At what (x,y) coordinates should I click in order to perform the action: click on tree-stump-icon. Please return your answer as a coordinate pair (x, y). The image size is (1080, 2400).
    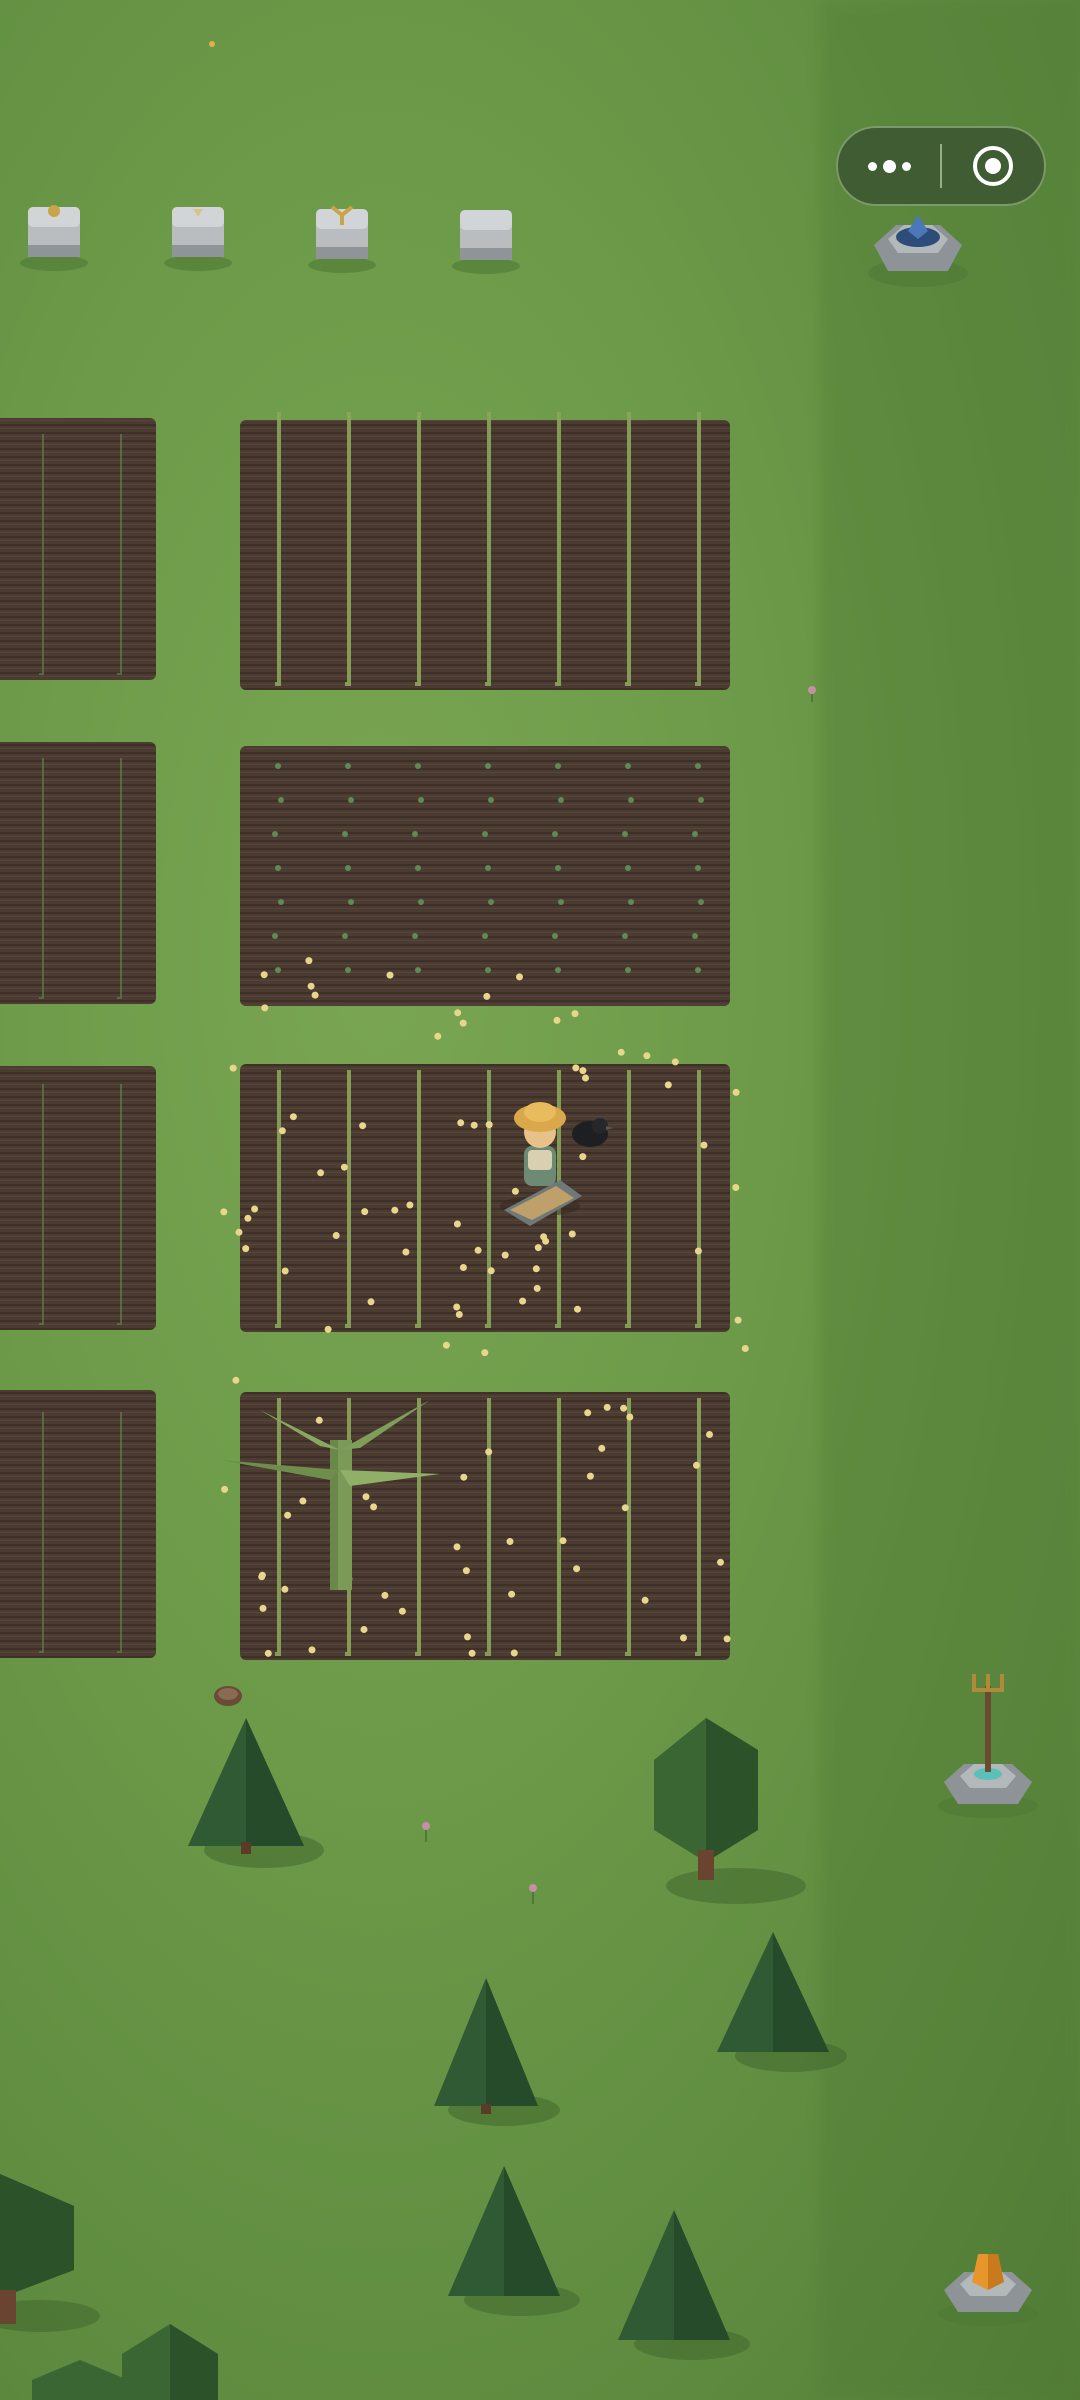
    Looking at the image, I should click on (228, 1696).